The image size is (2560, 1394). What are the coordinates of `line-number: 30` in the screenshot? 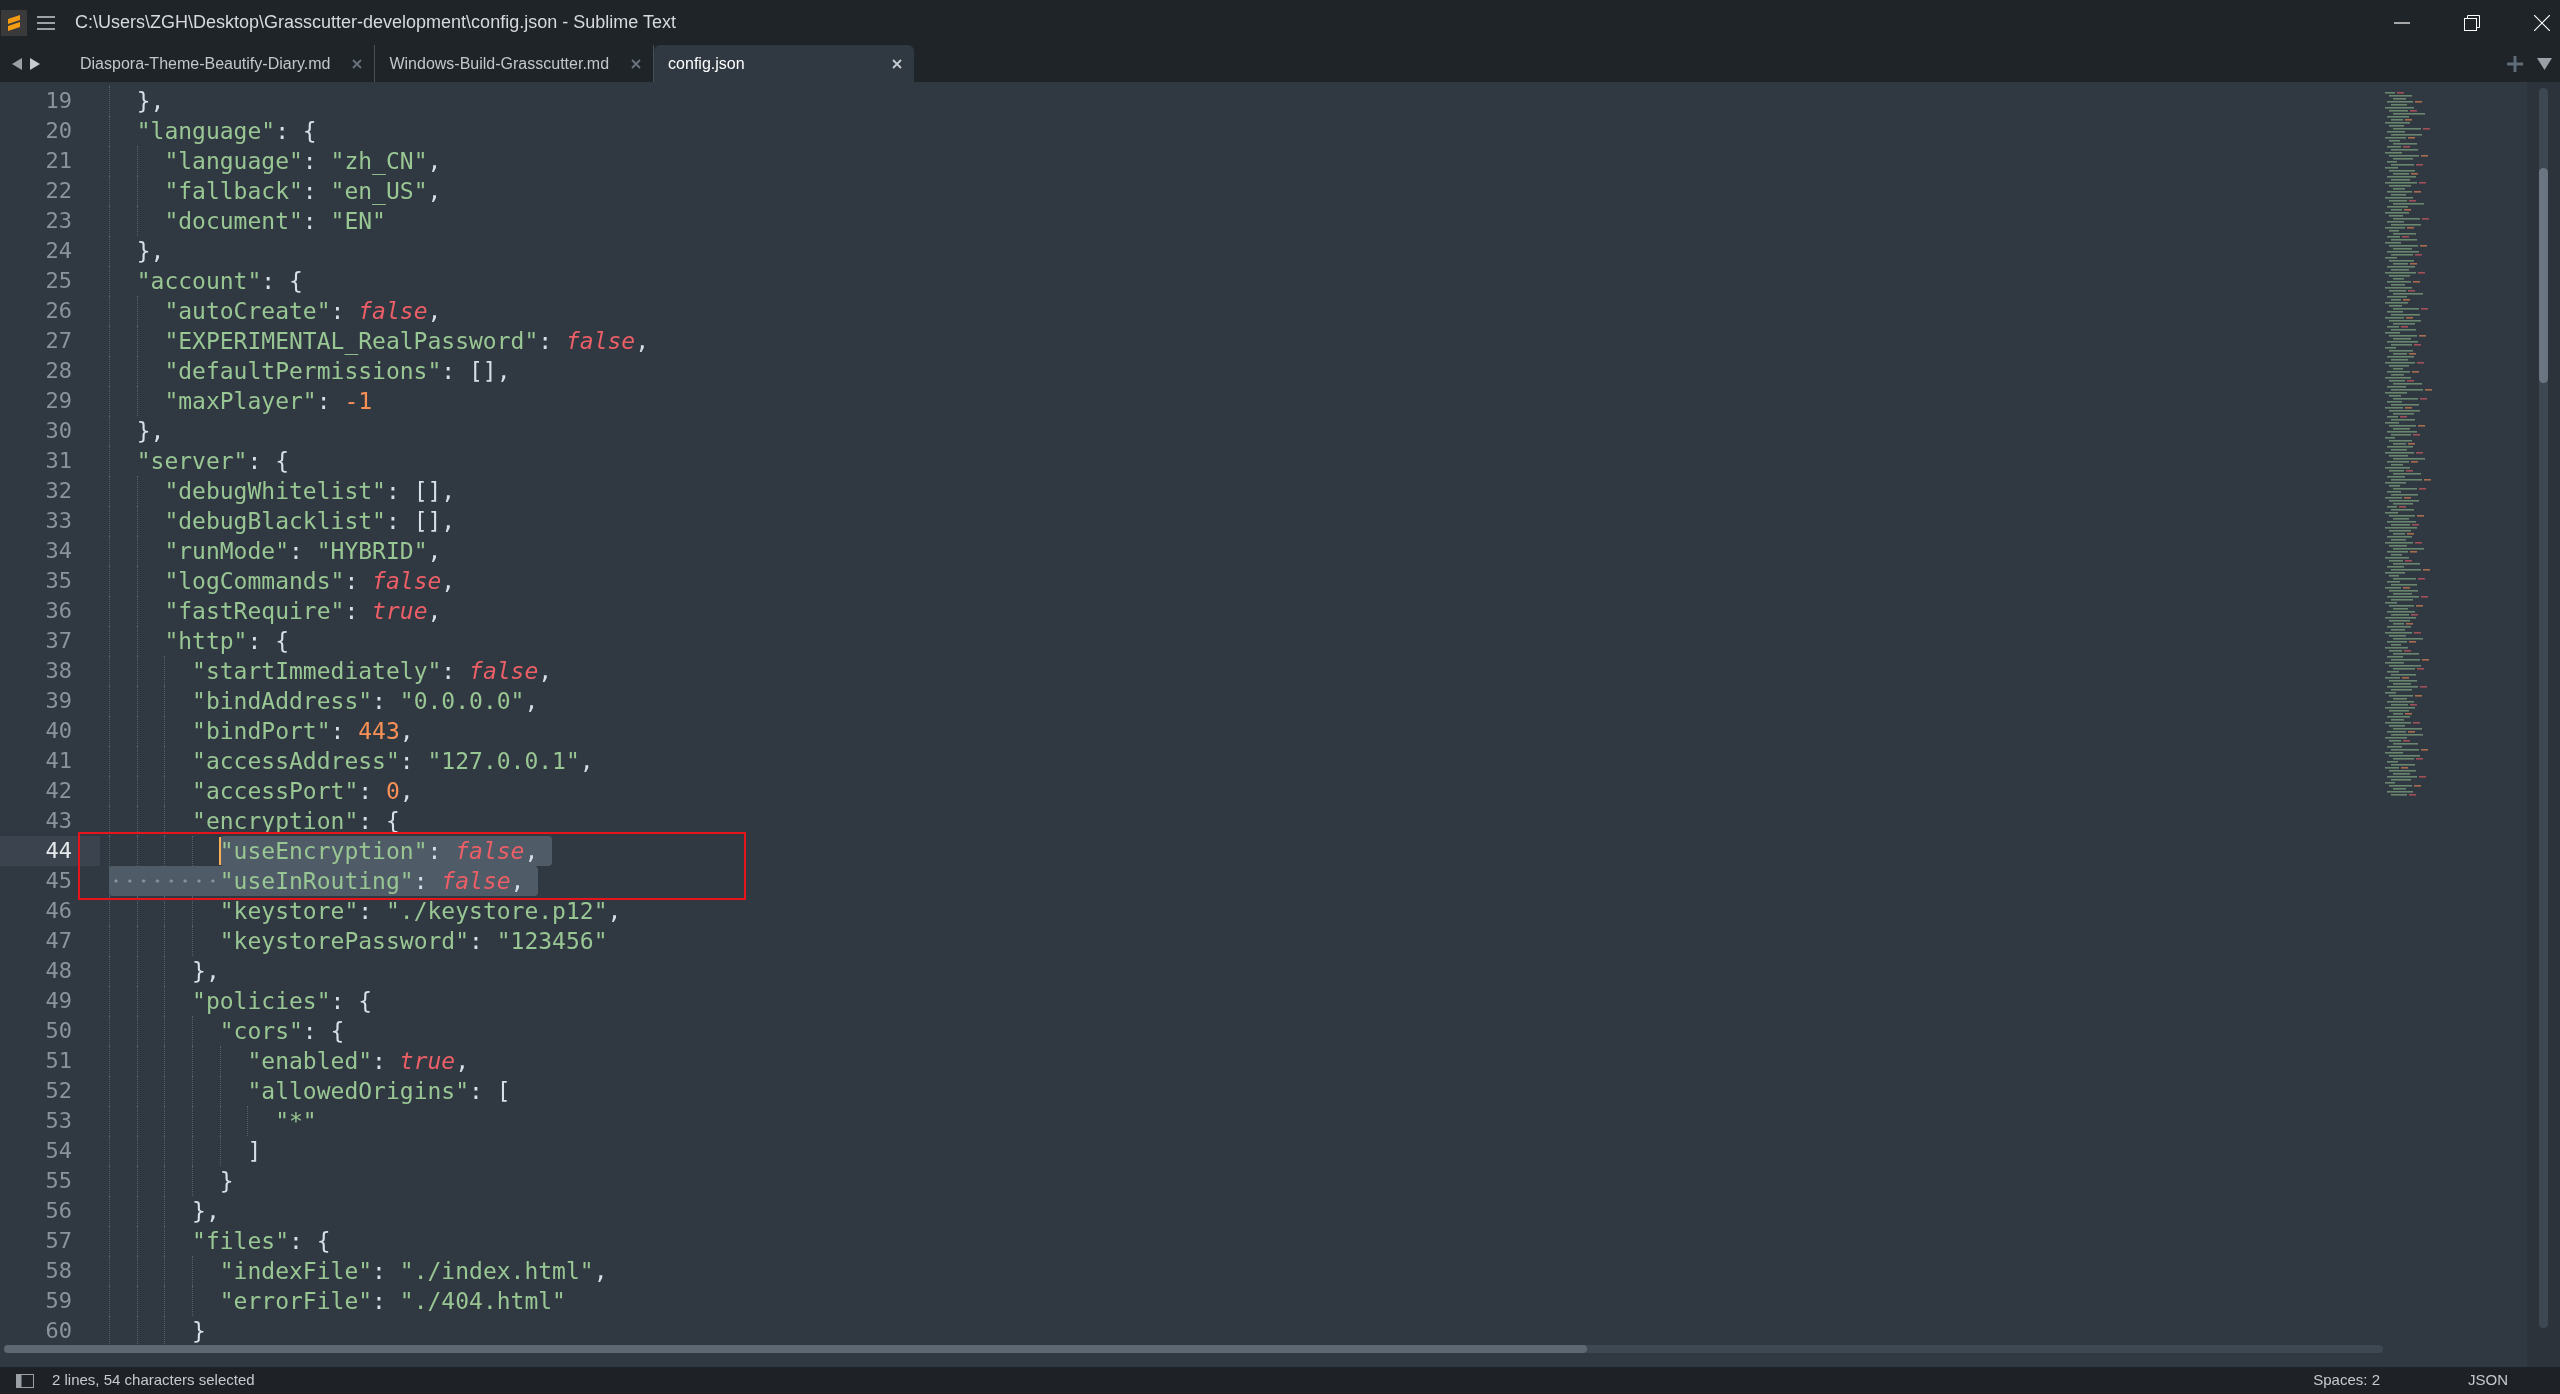 It's located at (58, 431).